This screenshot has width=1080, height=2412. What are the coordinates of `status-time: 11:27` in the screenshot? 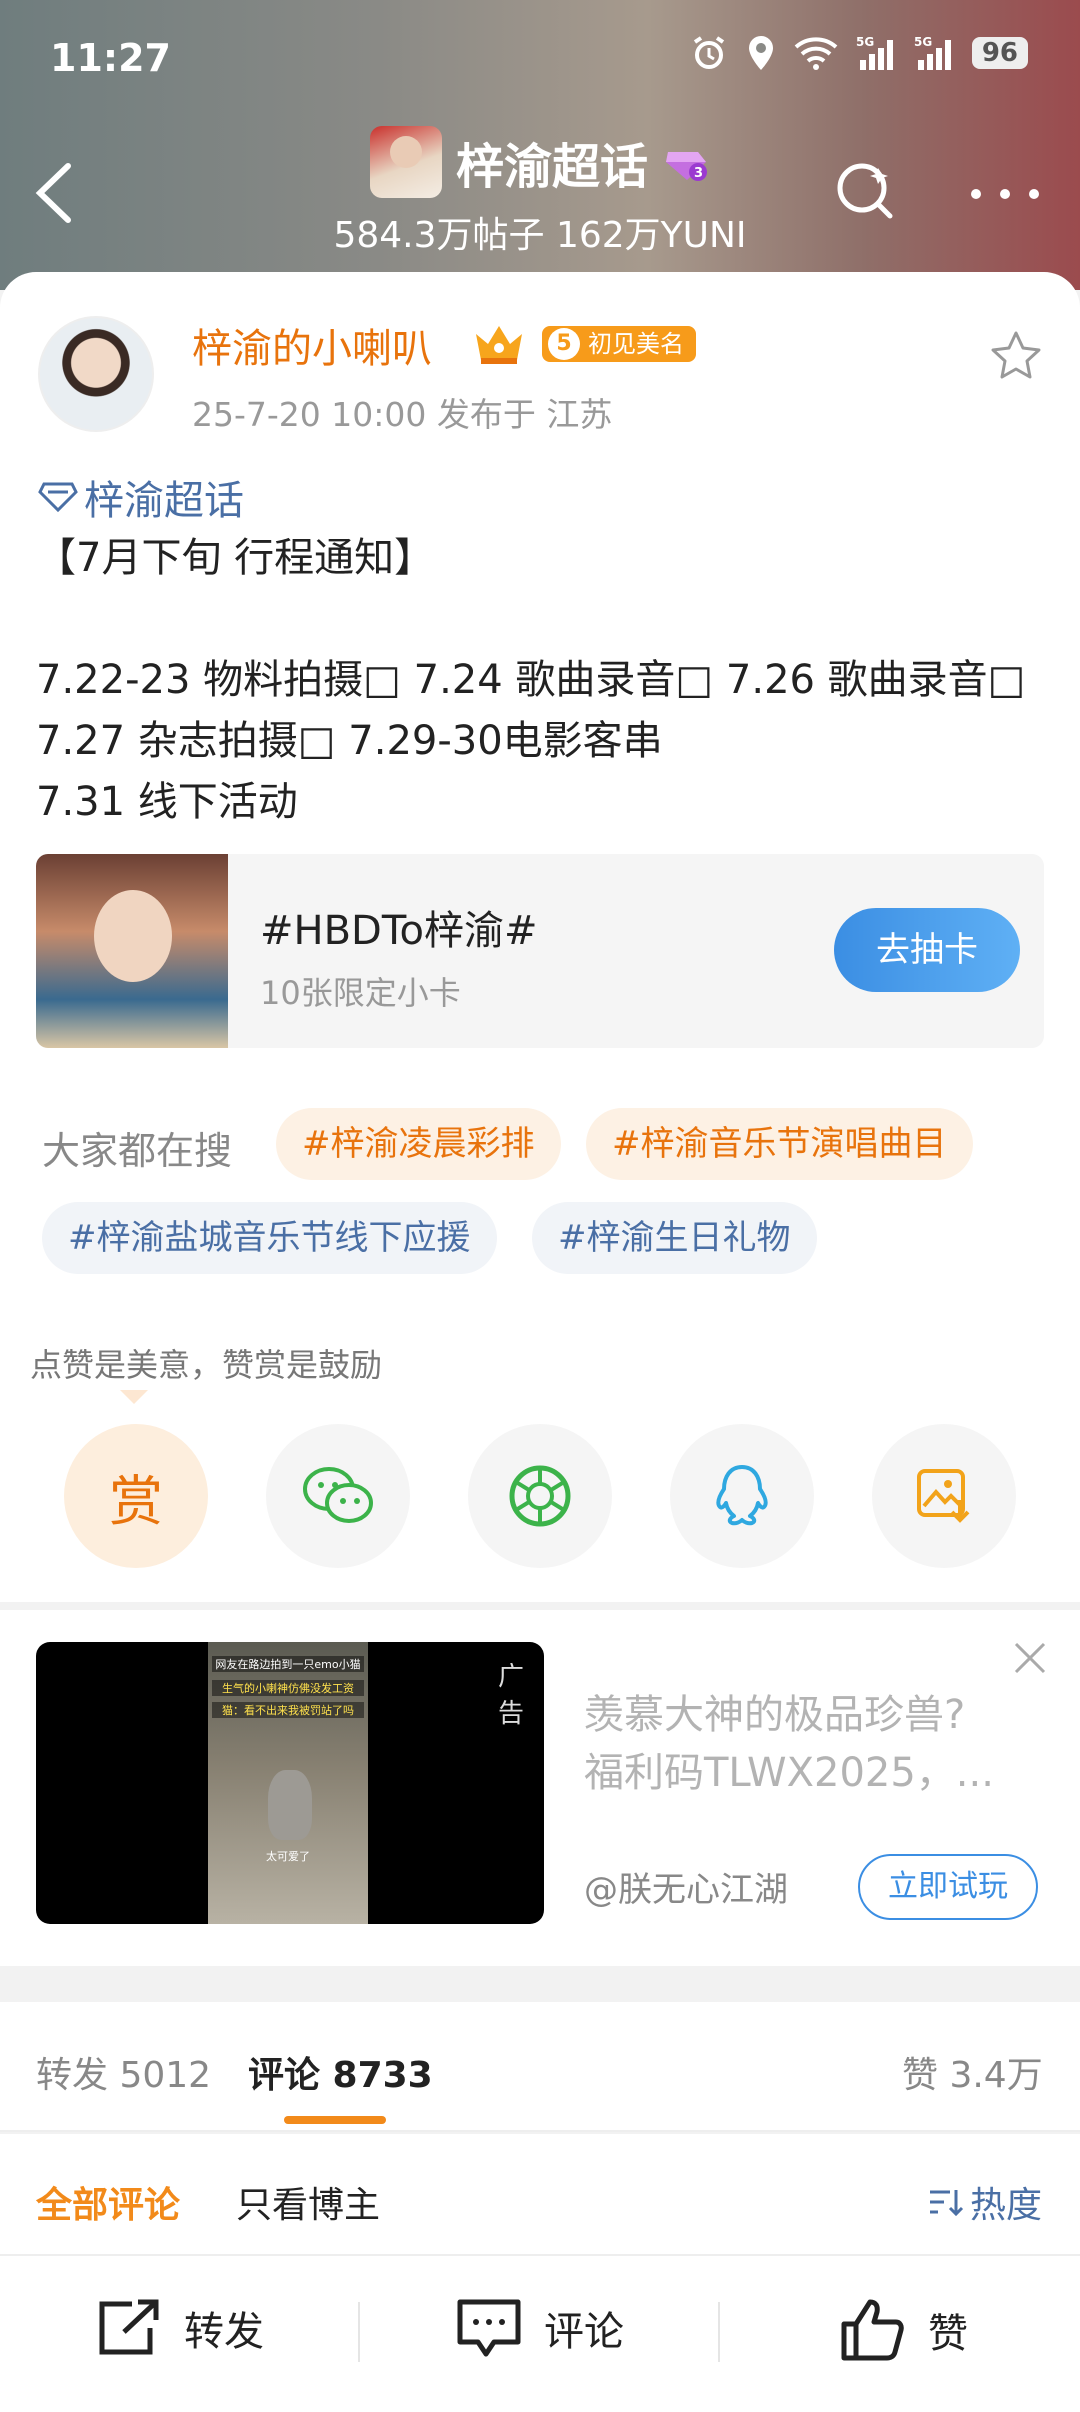 It's located at (110, 58).